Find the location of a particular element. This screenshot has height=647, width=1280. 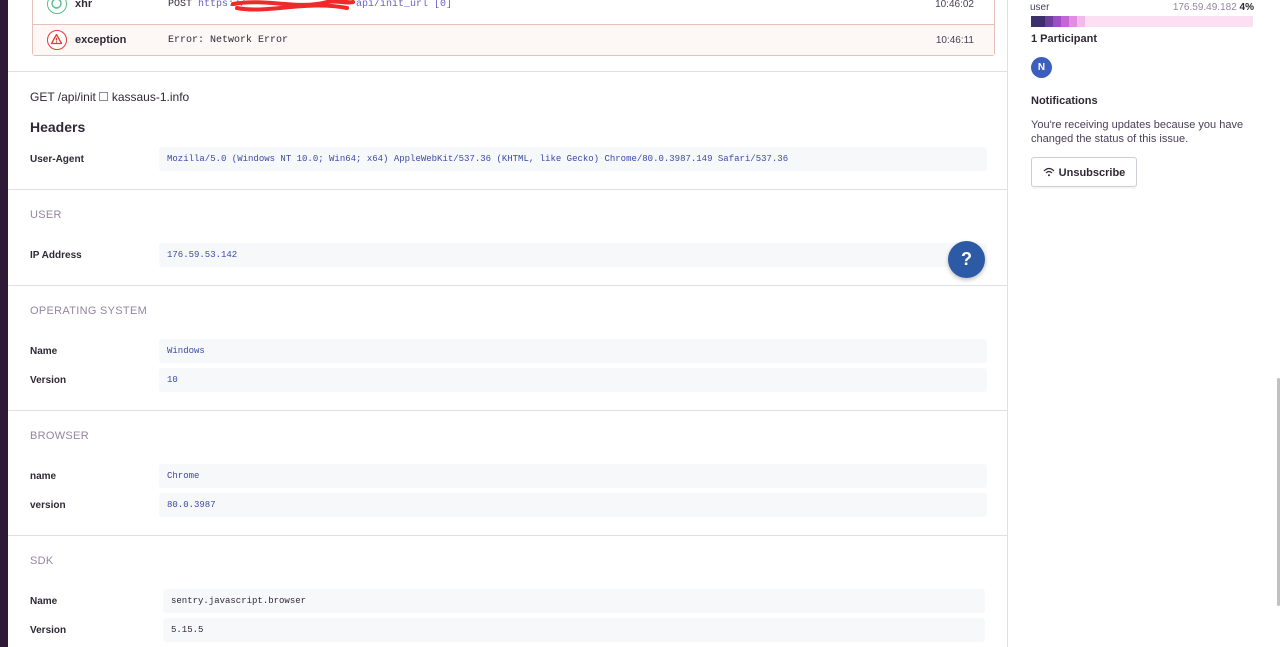

section-title-sdk: SDK is located at coordinates (42, 561).